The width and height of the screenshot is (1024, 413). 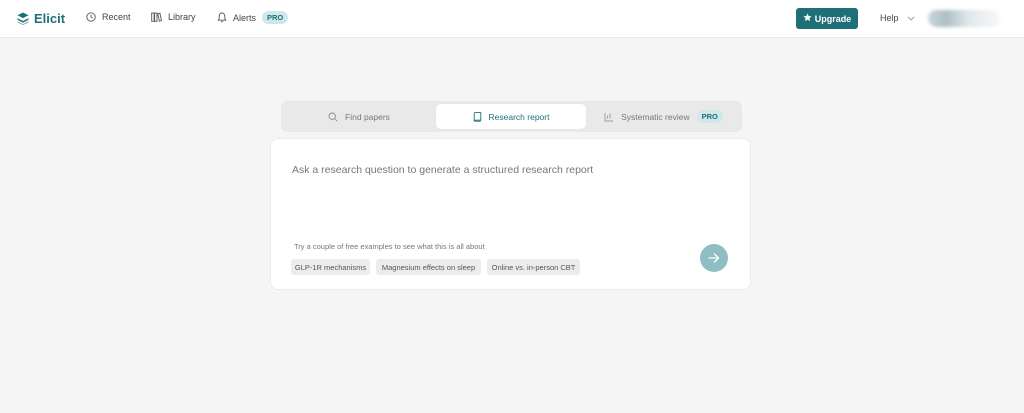 What do you see at coordinates (116, 17) in the screenshot?
I see `nav-recent-label: Recent` at bounding box center [116, 17].